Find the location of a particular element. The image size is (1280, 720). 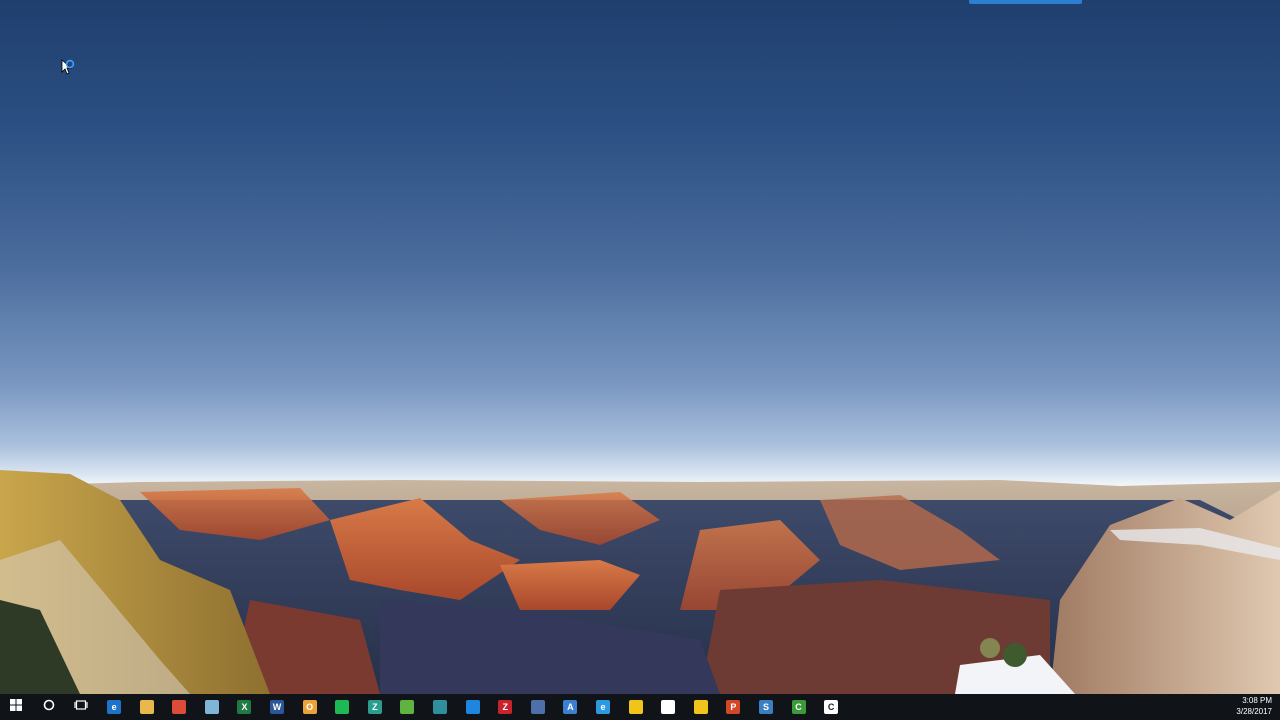

network-icon is located at coordinates (537, 707).